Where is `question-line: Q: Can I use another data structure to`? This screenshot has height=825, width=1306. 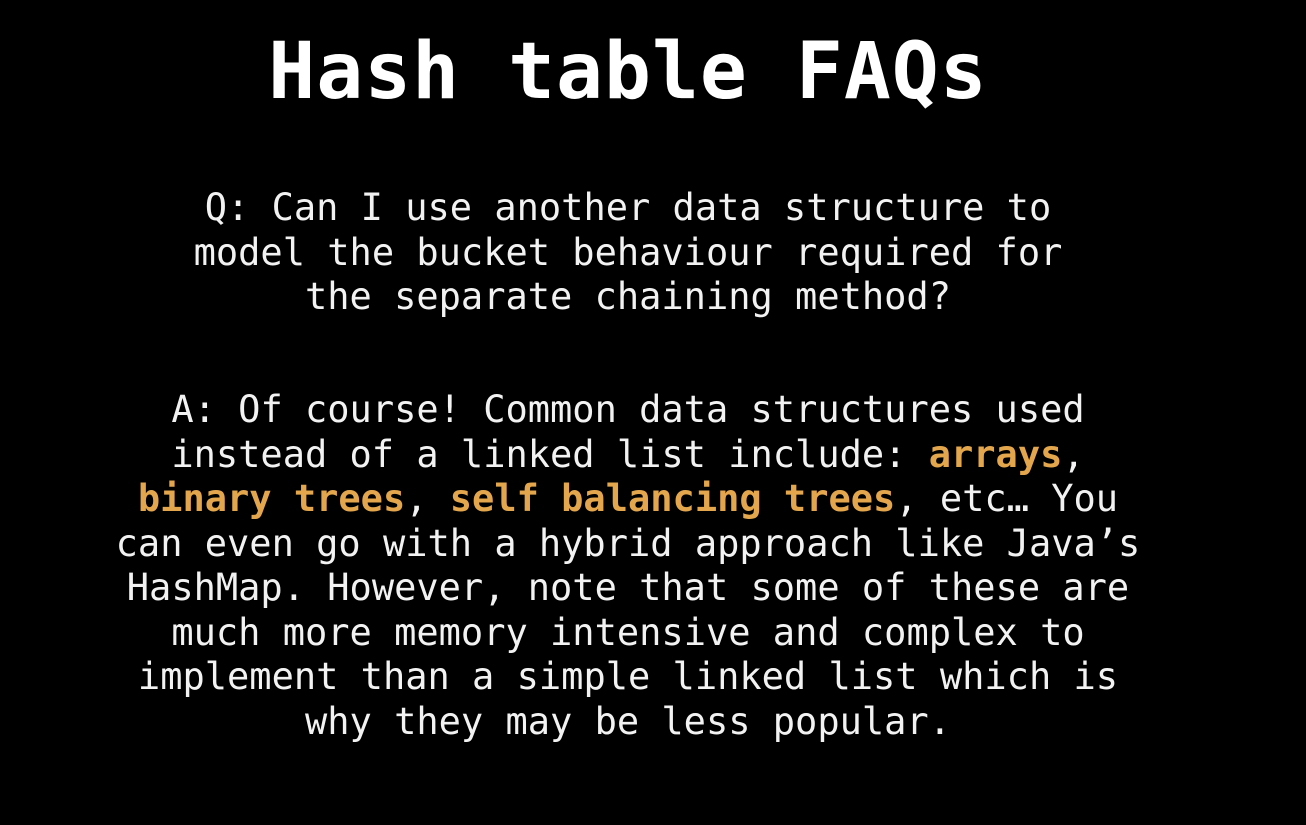
question-line: Q: Can I use another data structure to is located at coordinates (628, 207).